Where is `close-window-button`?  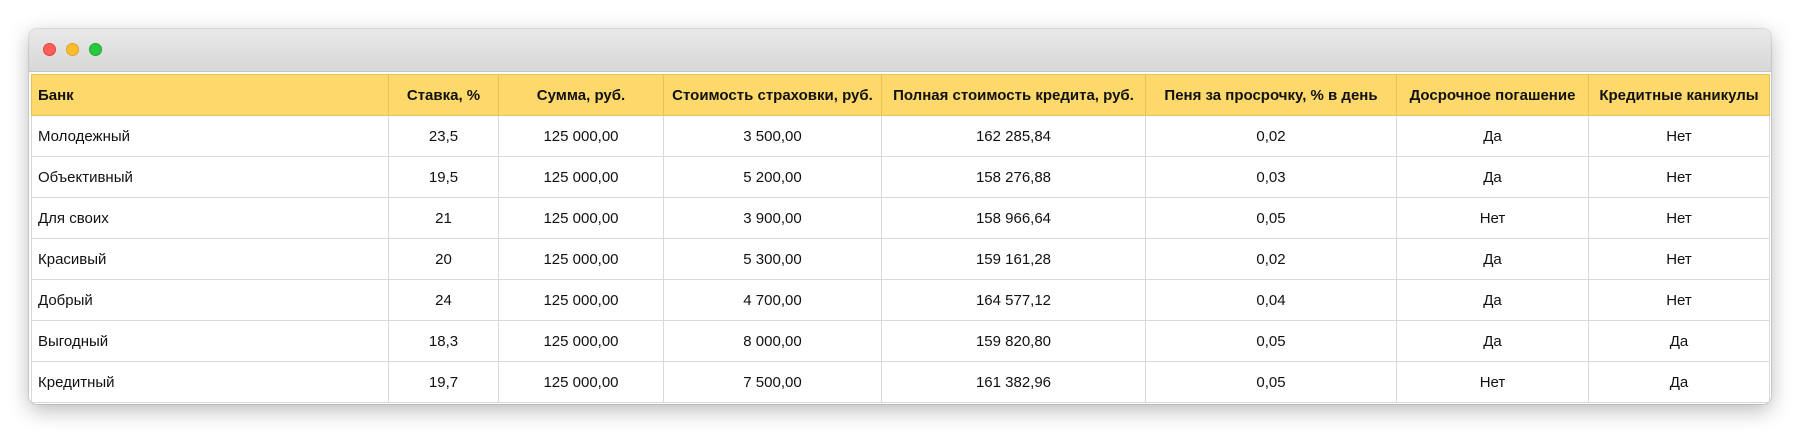
close-window-button is located at coordinates (49, 49).